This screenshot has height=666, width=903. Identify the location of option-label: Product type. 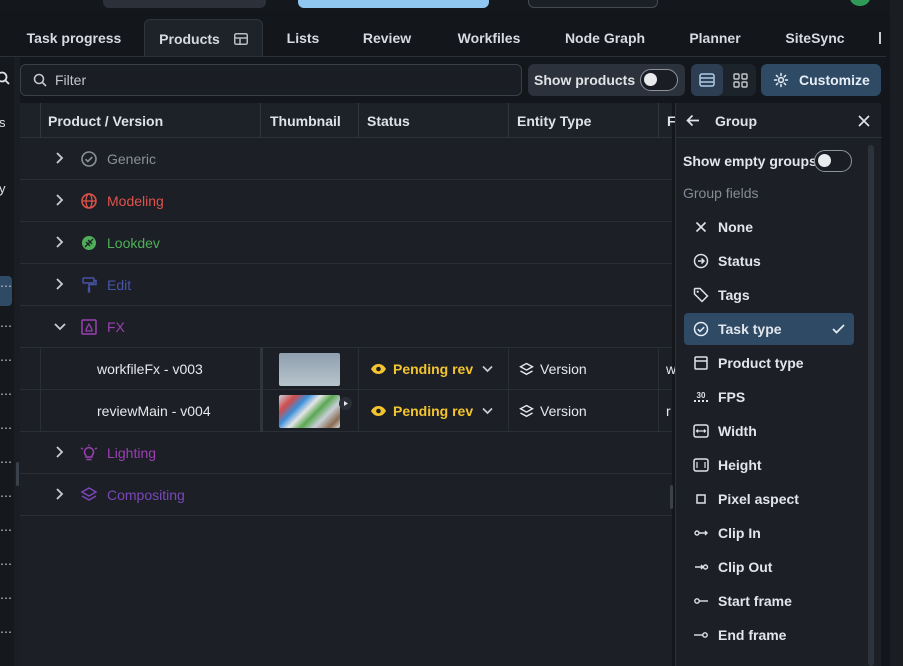
(761, 363).